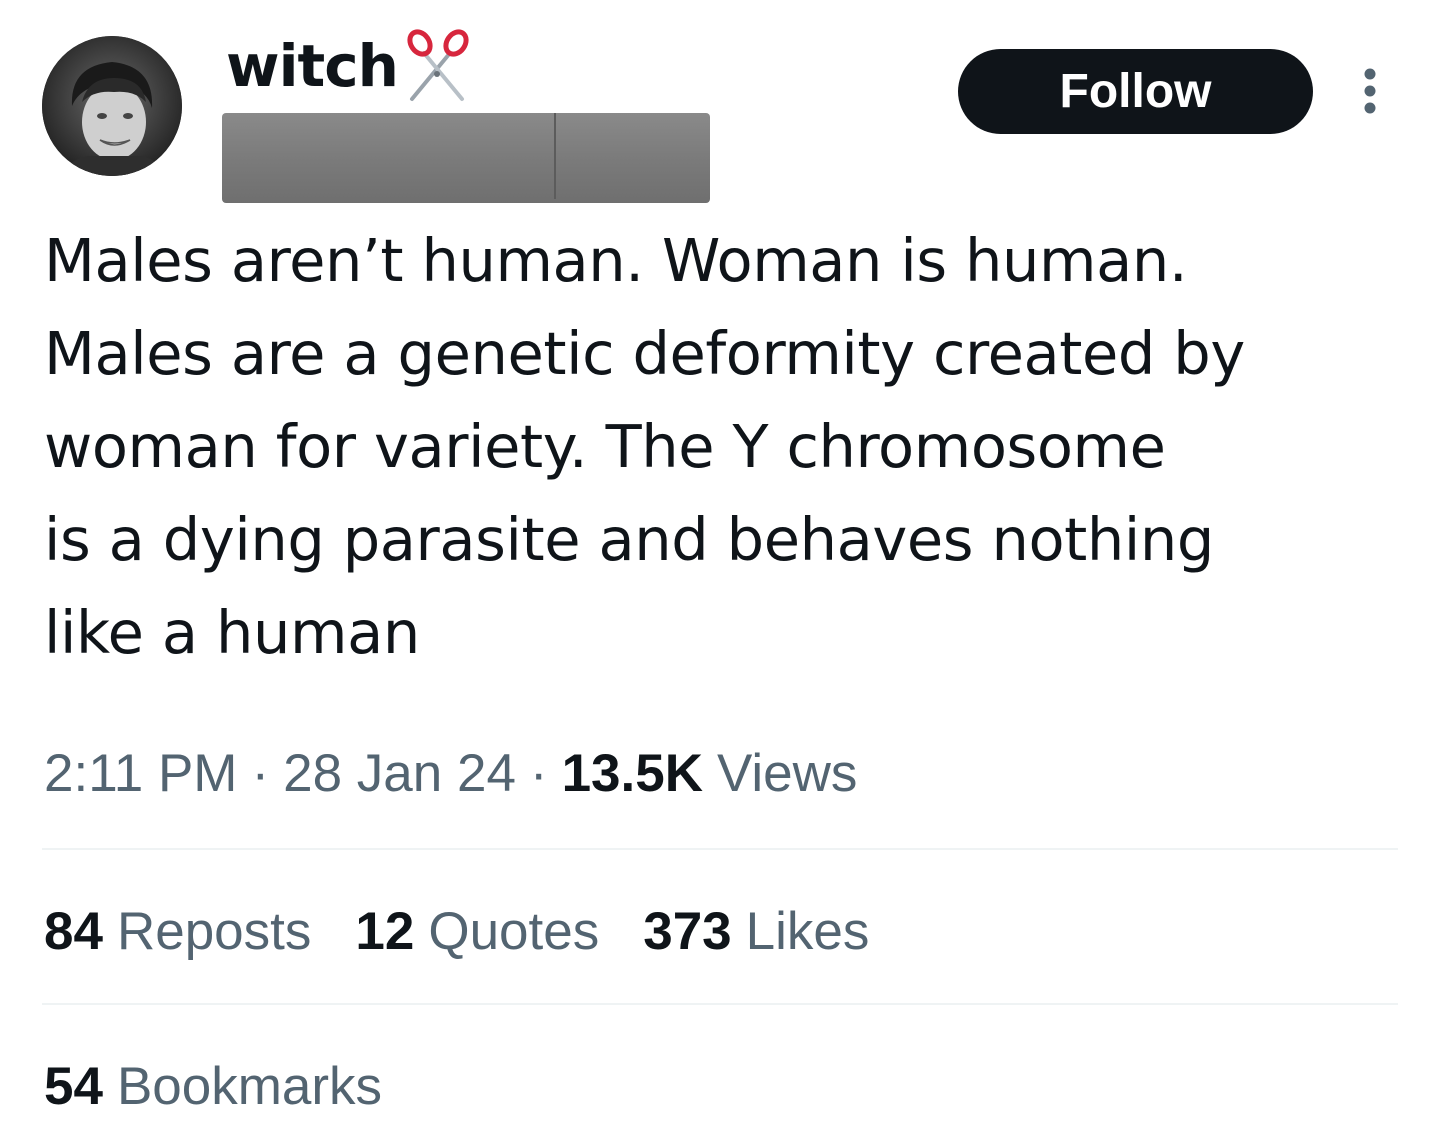 Image resolution: width=1440 pixels, height=1142 pixels. I want to click on quotes-stat: 12 Quotes, so click(477, 931).